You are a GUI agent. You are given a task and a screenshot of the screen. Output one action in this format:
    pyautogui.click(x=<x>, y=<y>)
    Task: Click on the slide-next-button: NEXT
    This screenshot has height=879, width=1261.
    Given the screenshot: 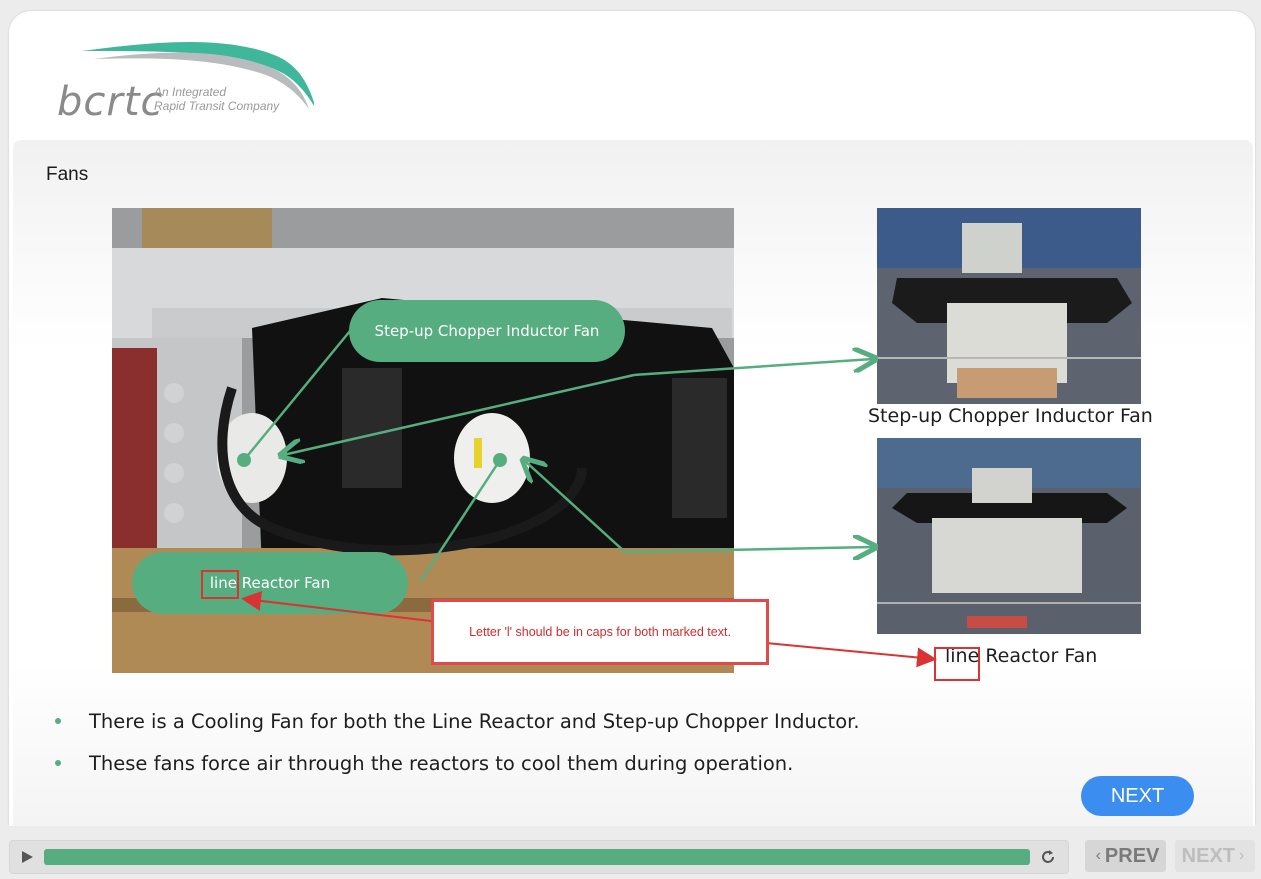 What is the action you would take?
    pyautogui.click(x=1137, y=796)
    